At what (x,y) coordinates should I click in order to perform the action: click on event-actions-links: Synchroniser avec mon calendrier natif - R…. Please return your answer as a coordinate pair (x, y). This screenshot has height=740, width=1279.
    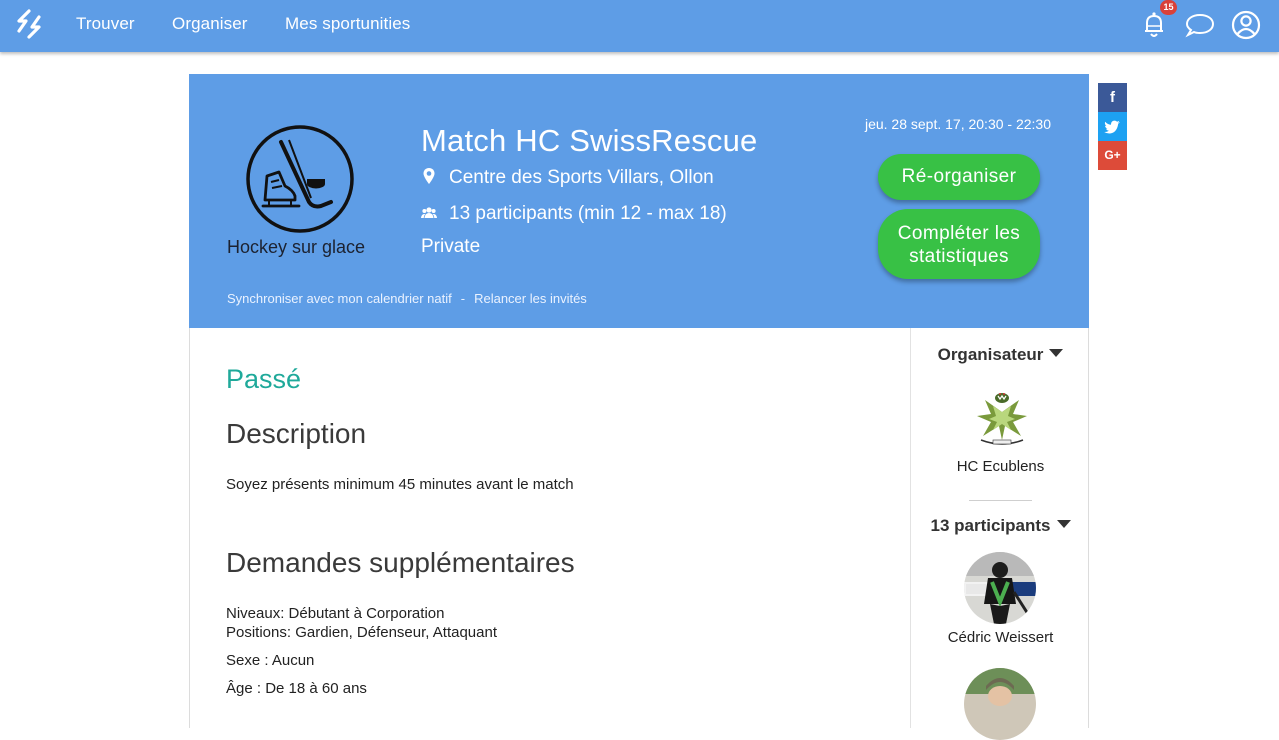
    Looking at the image, I should click on (407, 298).